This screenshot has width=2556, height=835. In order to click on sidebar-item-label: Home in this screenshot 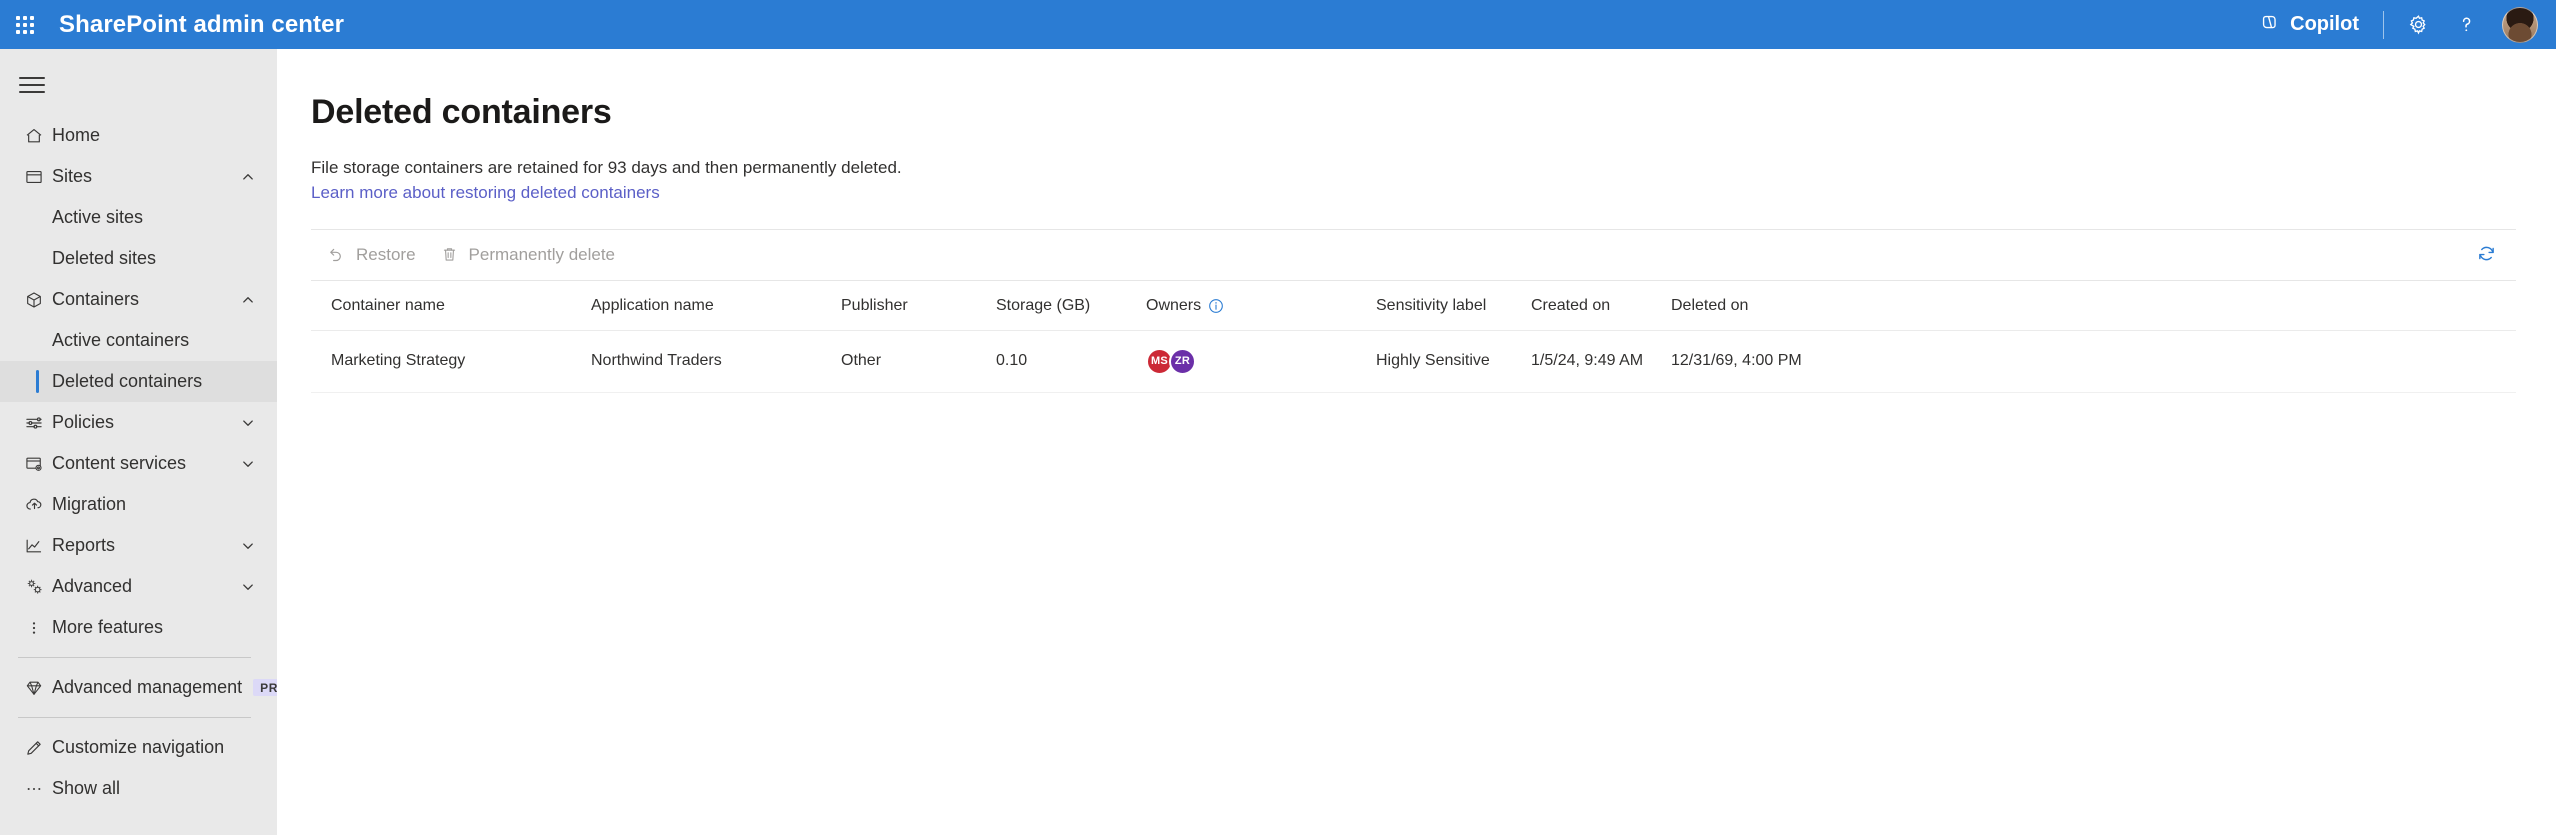, I will do `click(76, 135)`.